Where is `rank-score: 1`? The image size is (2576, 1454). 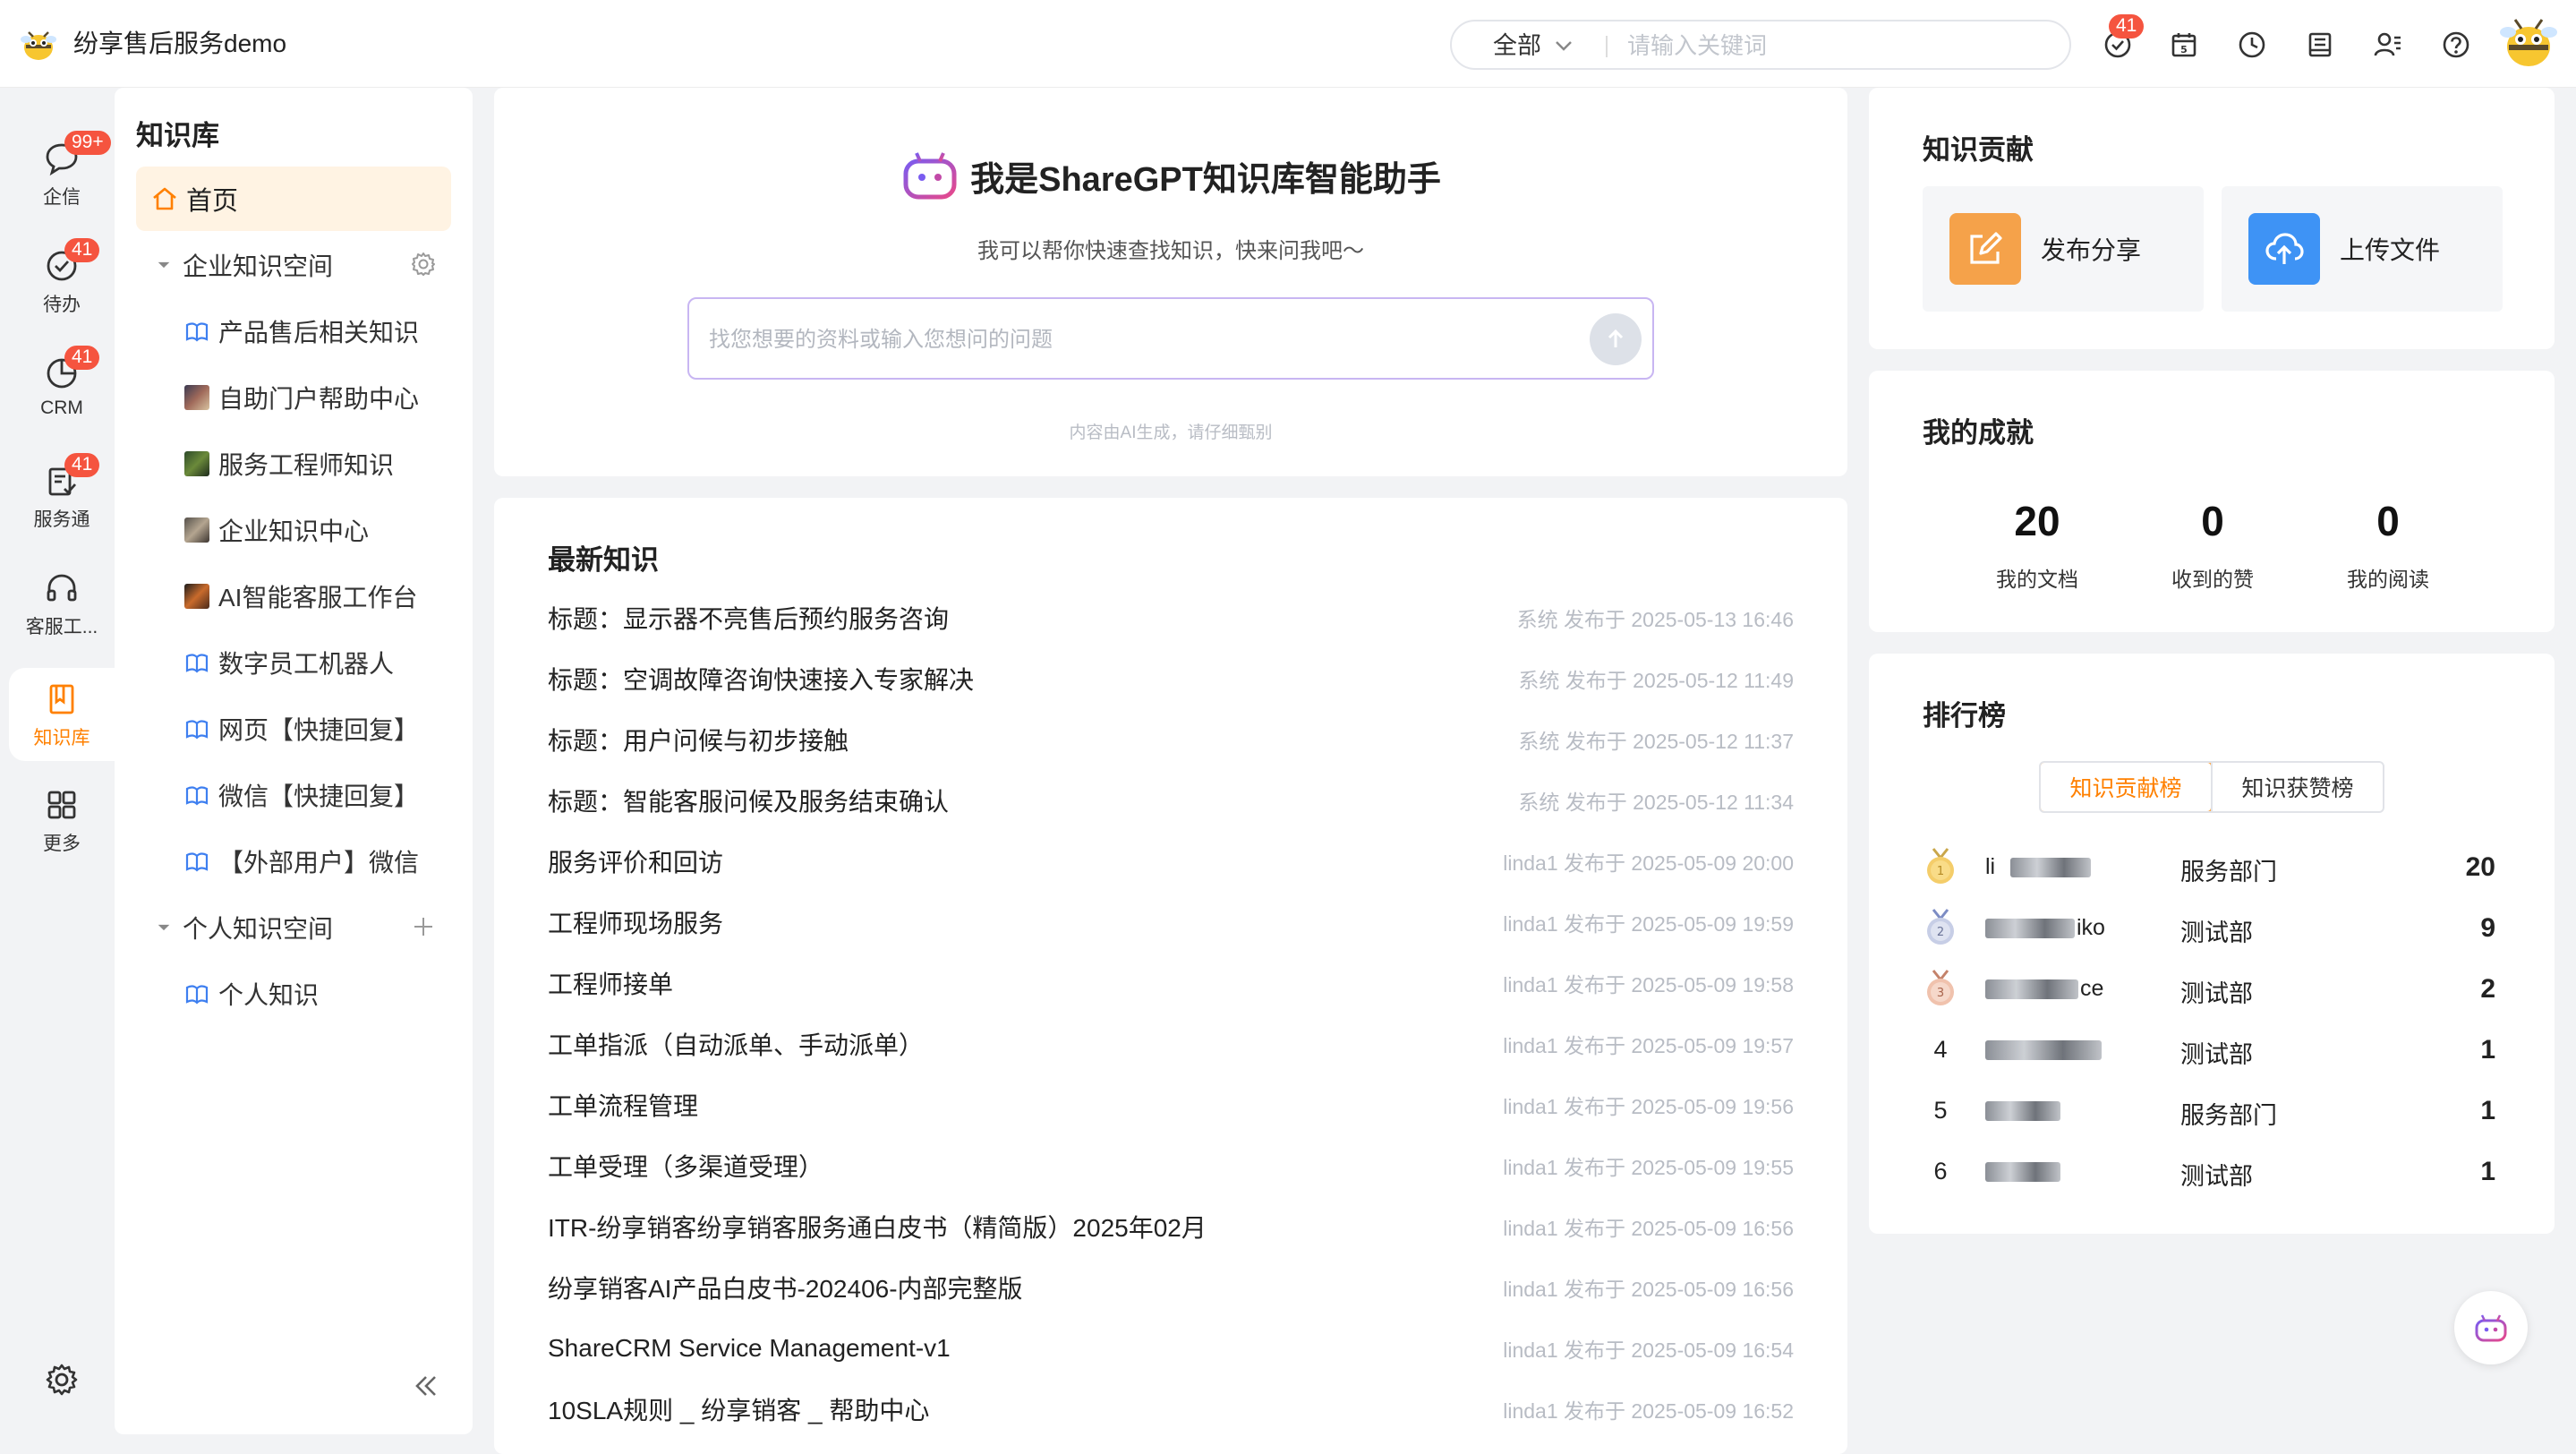 rank-score: 1 is located at coordinates (2487, 1110).